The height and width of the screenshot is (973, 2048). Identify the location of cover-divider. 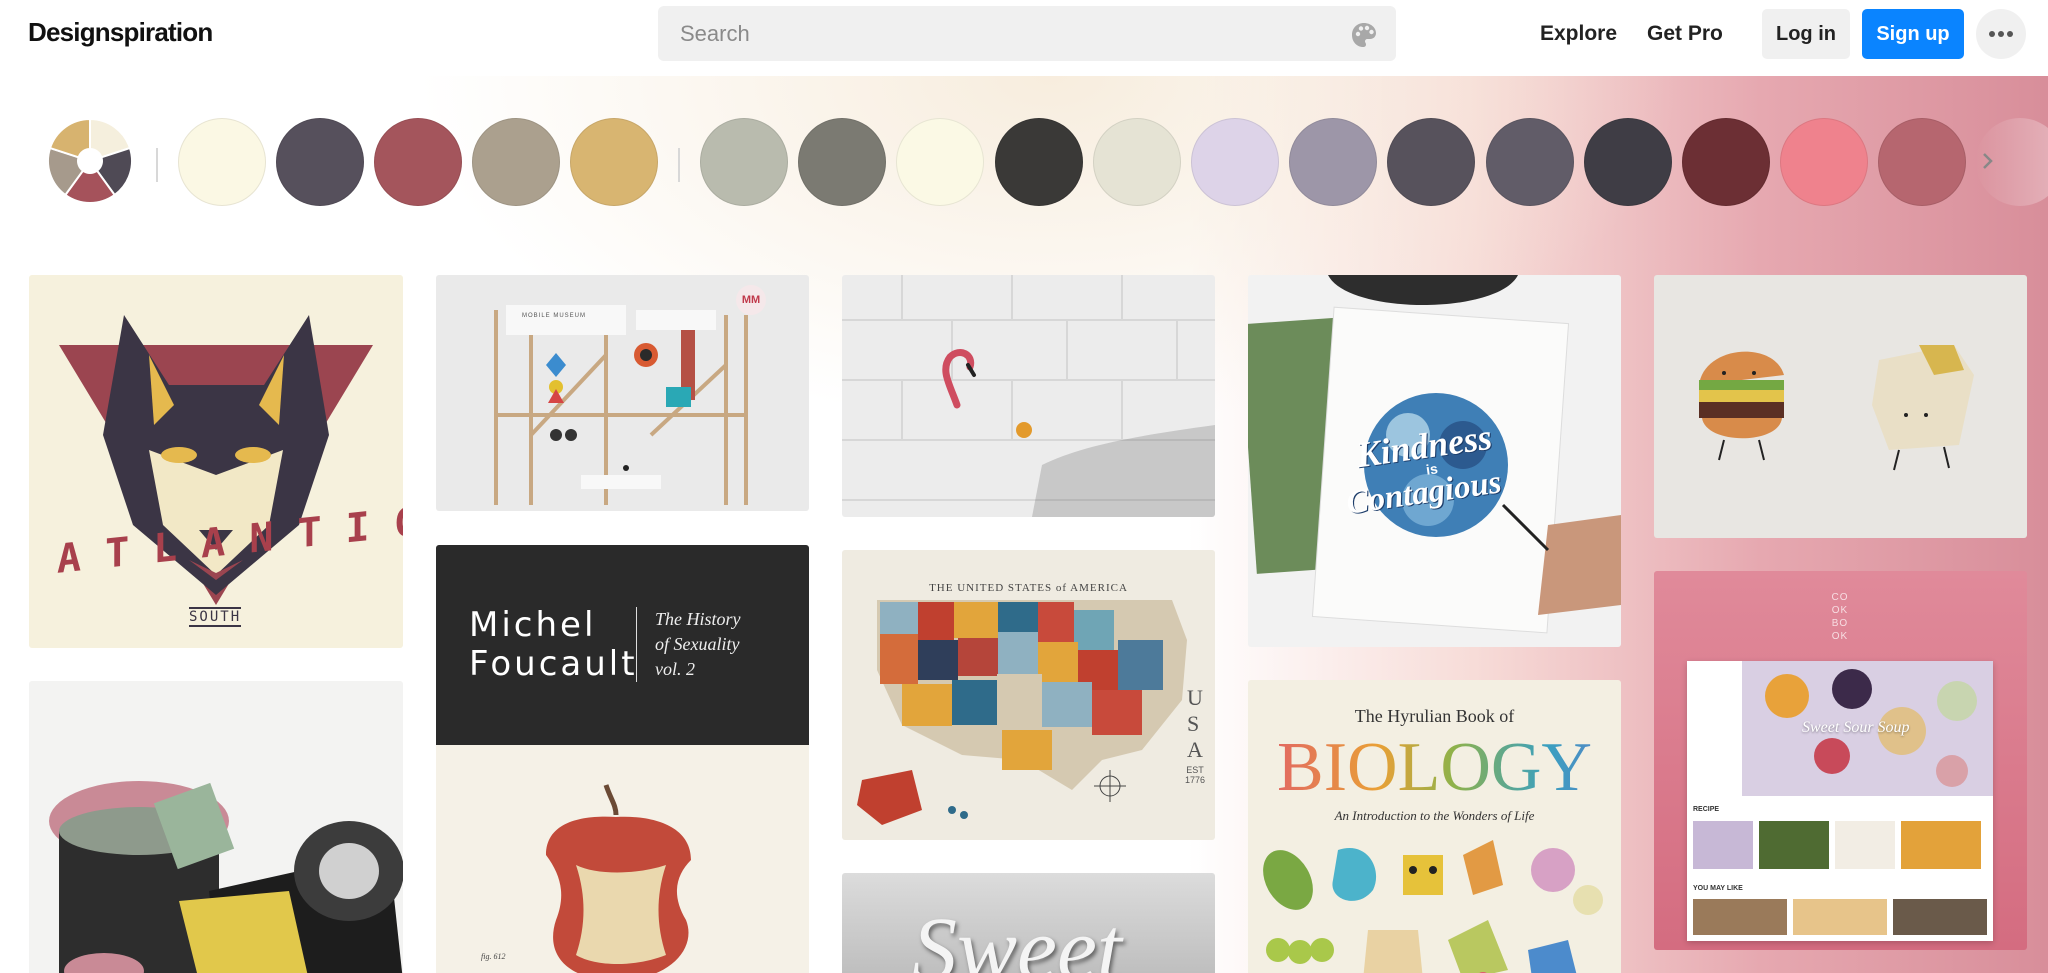
(636, 644).